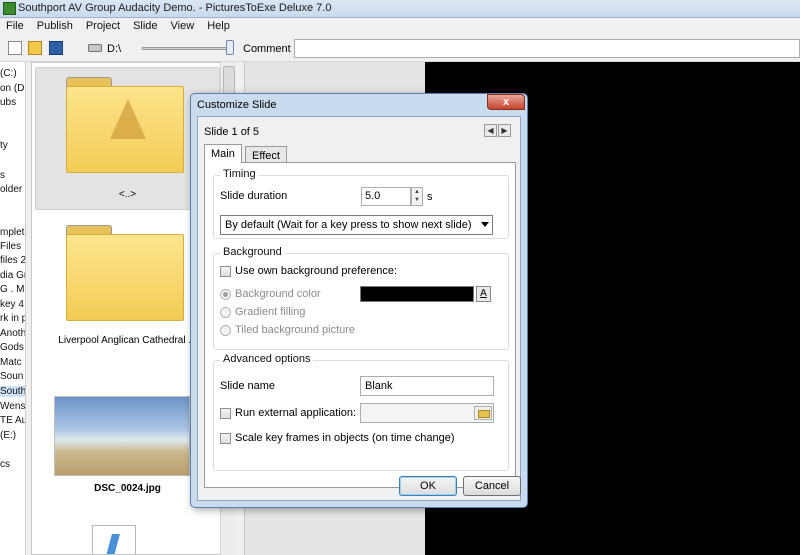  Describe the element at coordinates (232, 132) in the screenshot. I see `slide-counter: Slide 1 of 5` at that location.